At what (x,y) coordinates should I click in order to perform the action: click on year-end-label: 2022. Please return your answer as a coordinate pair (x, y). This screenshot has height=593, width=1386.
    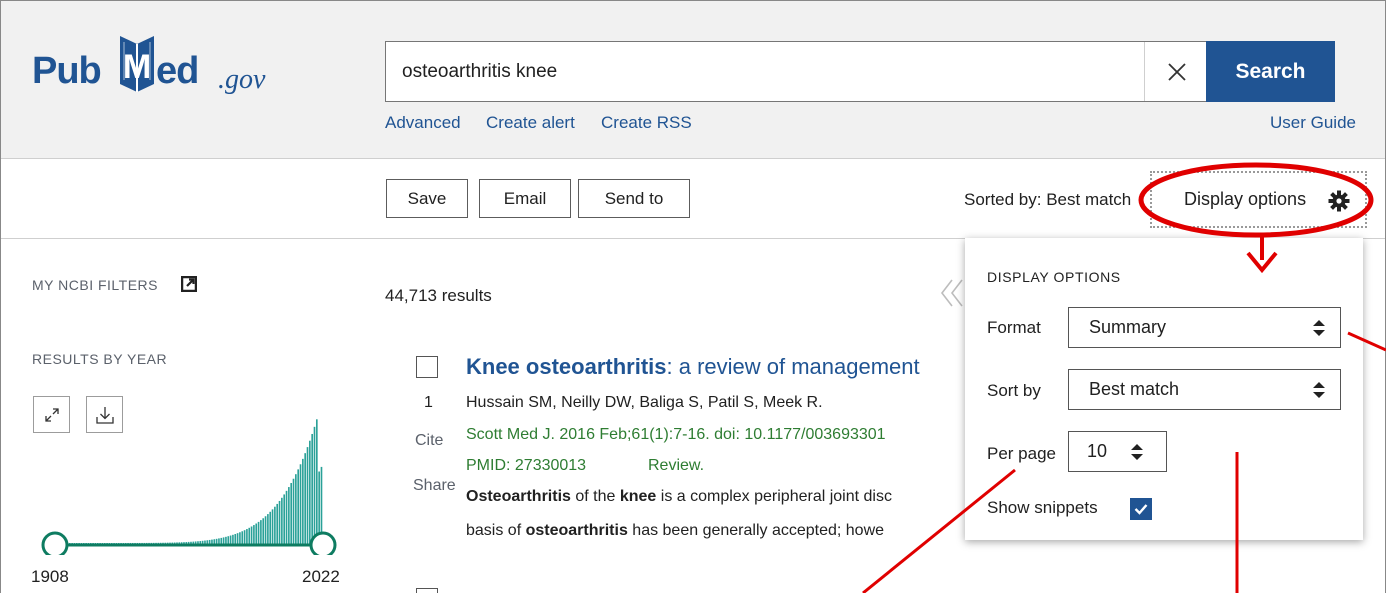
    Looking at the image, I should click on (321, 576).